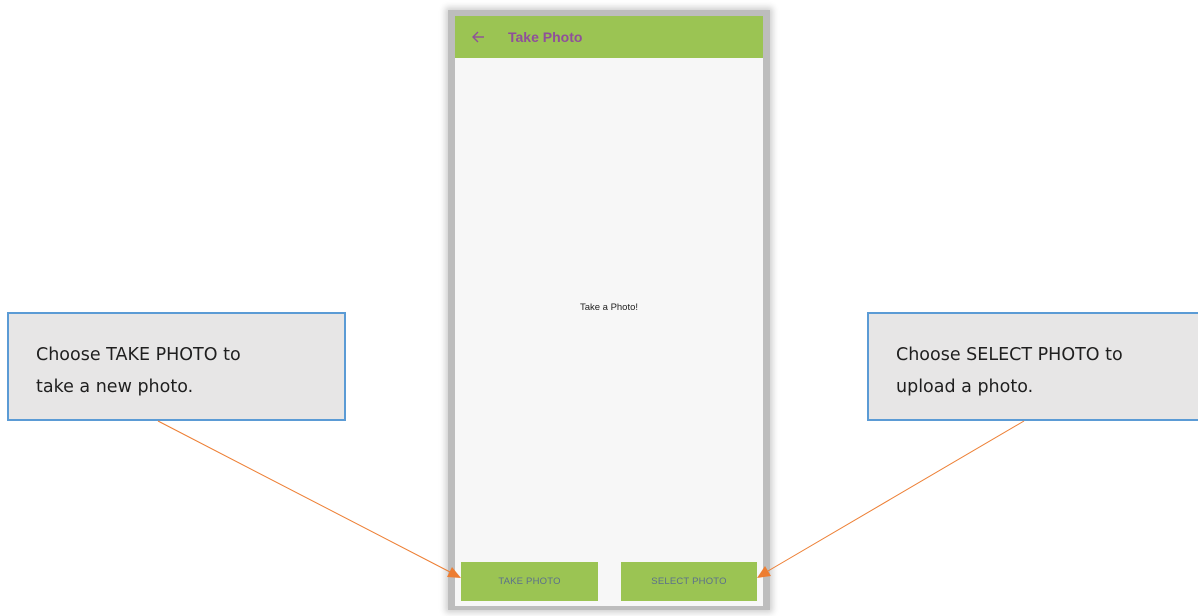 The image size is (1198, 616). What do you see at coordinates (689, 581) in the screenshot?
I see `select-photo-button: SELECT PHOTO` at bounding box center [689, 581].